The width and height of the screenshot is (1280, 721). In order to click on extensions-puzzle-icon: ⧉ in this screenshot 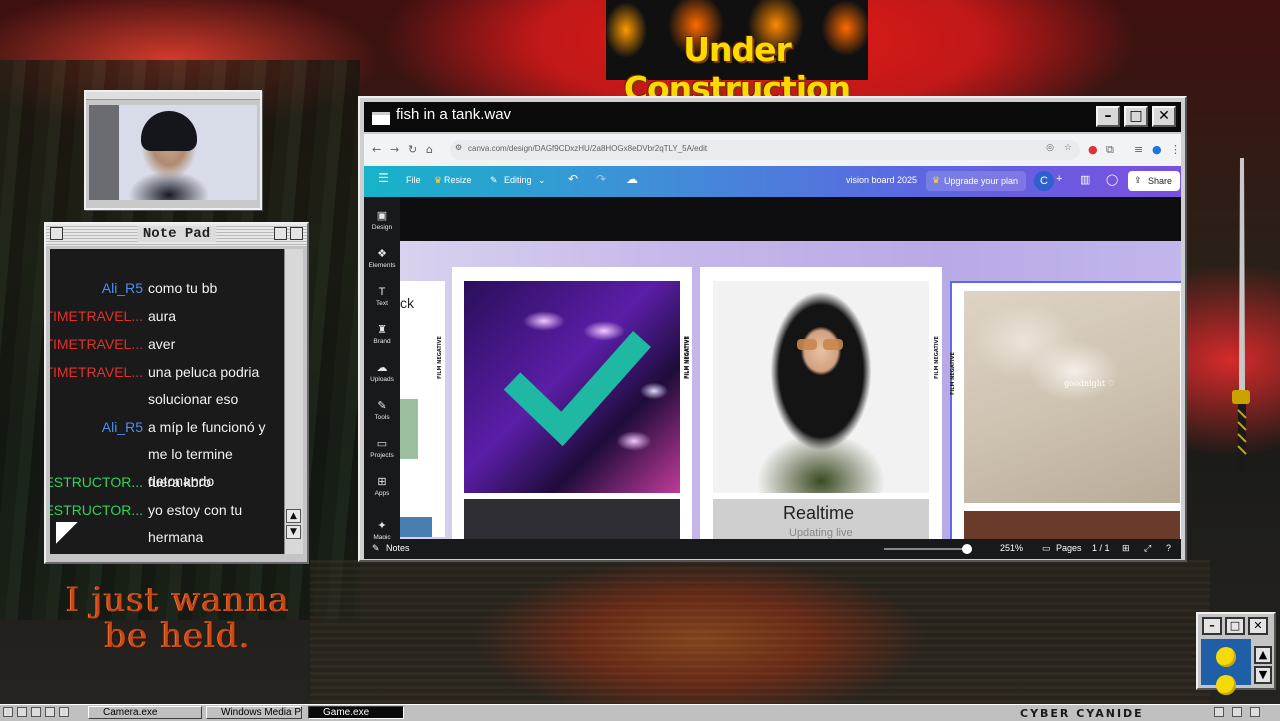, I will do `click(1110, 150)`.